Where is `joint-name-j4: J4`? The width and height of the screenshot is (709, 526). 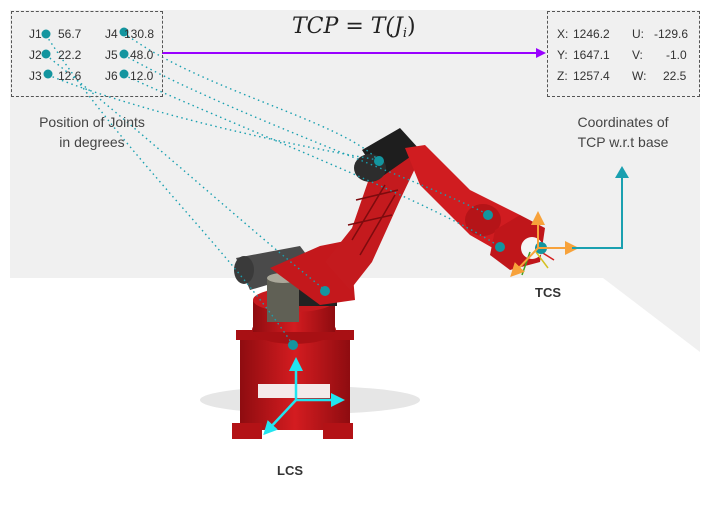
joint-name-j4: J4 is located at coordinates (111, 34).